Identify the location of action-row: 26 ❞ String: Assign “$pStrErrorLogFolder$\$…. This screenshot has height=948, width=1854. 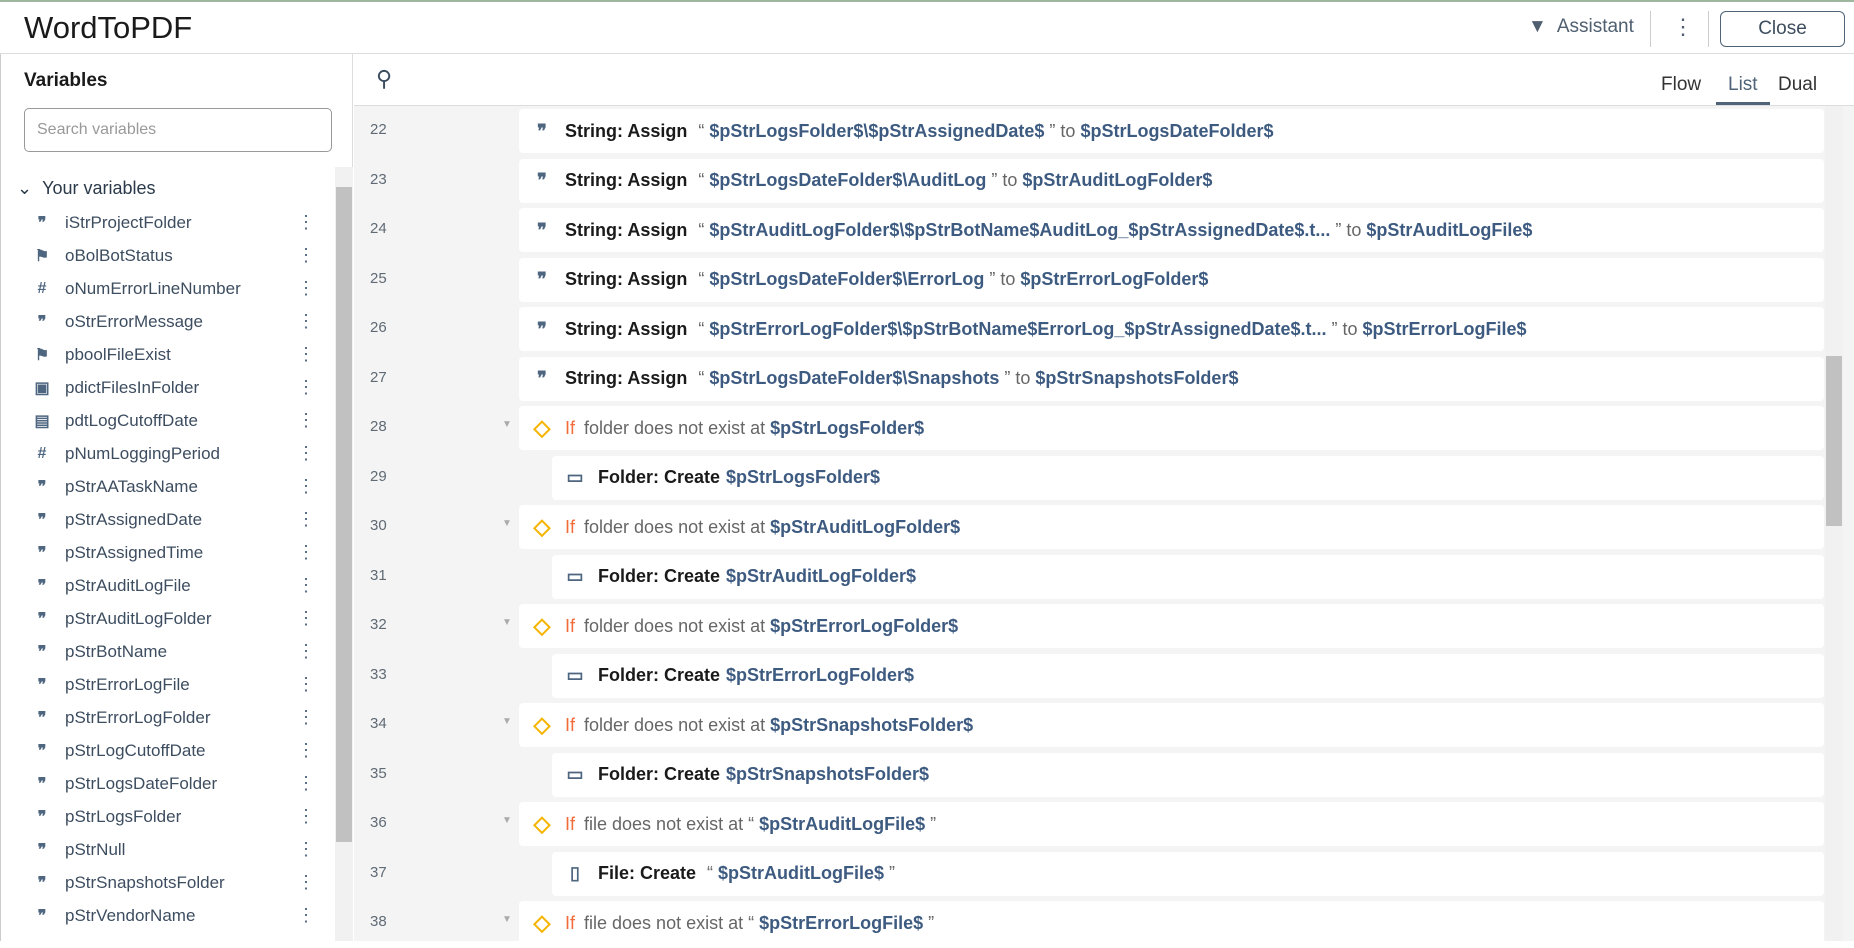
(1089, 329).